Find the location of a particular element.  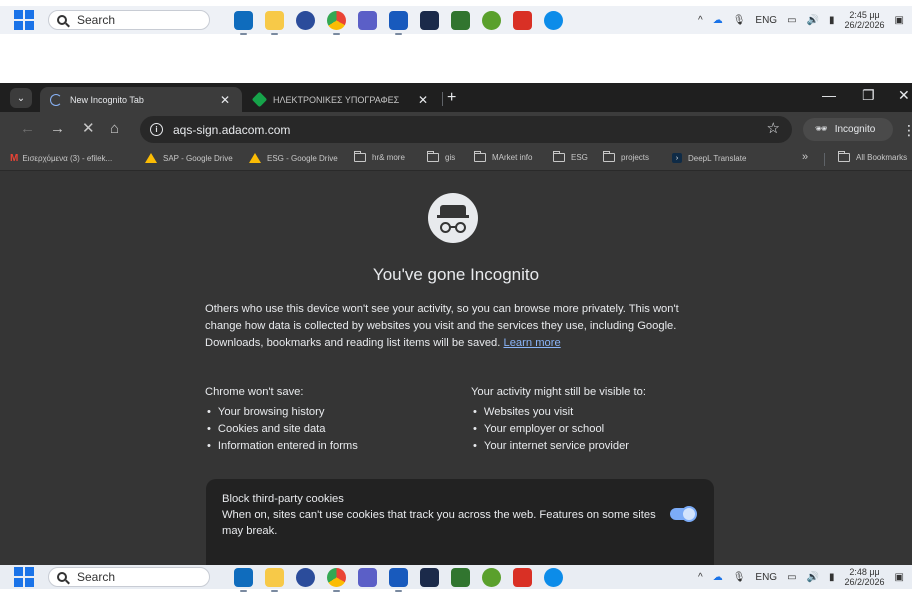

learn-more-link: Learn more is located at coordinates (531, 343).